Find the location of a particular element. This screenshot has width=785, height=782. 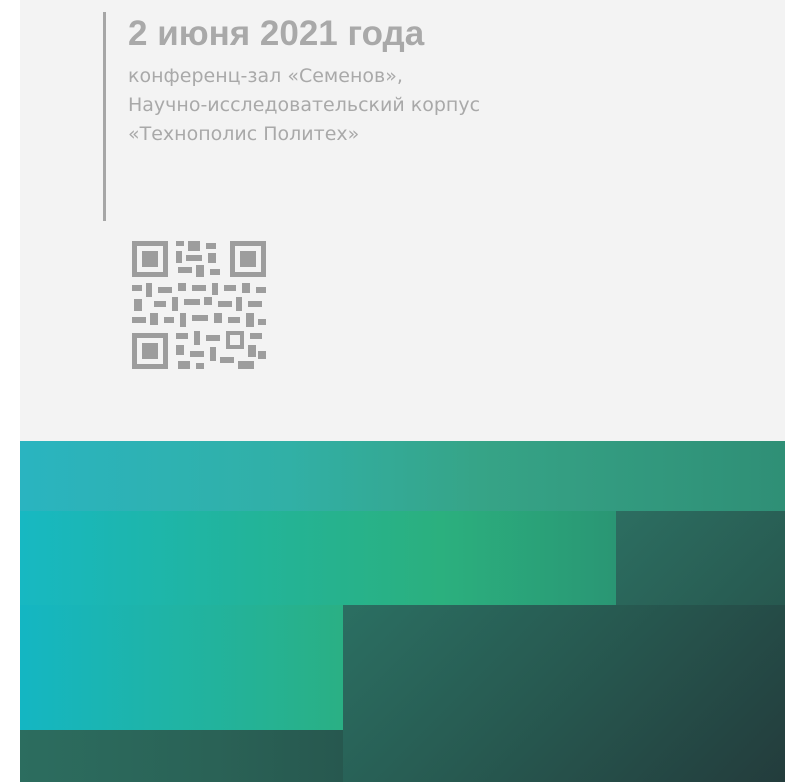

venue-line: Научно-исследовательский корпус is located at coordinates (304, 105).